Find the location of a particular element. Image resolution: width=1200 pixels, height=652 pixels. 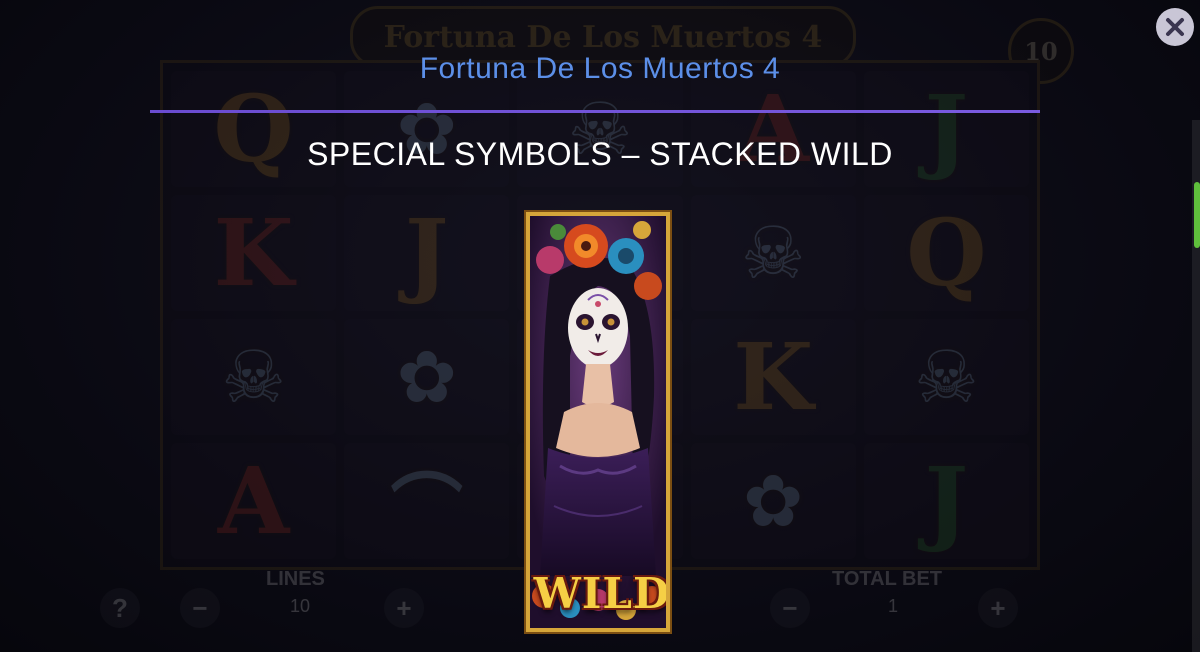

wild-banner: WILD is located at coordinates (600, 593).